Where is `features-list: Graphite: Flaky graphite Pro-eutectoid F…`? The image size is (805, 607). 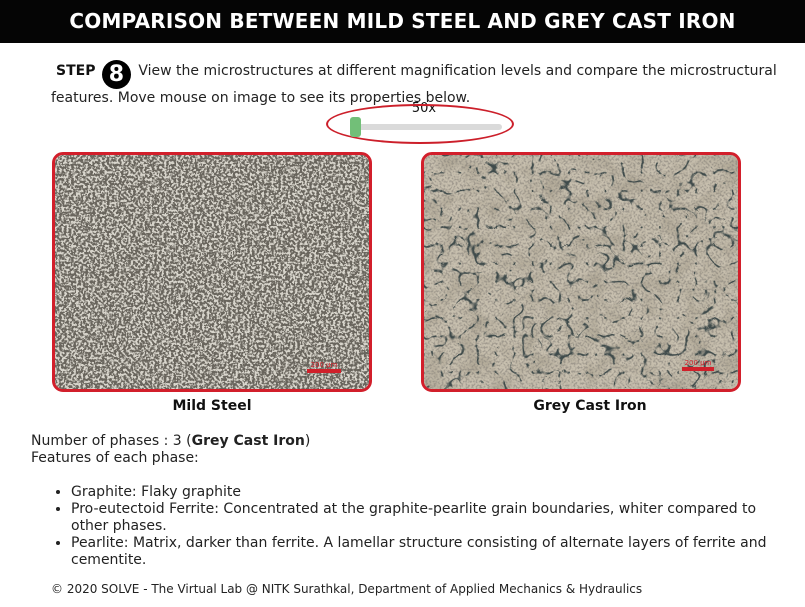 features-list: Graphite: Flaky graphite Pro-eutectoid F… is located at coordinates (411, 526).